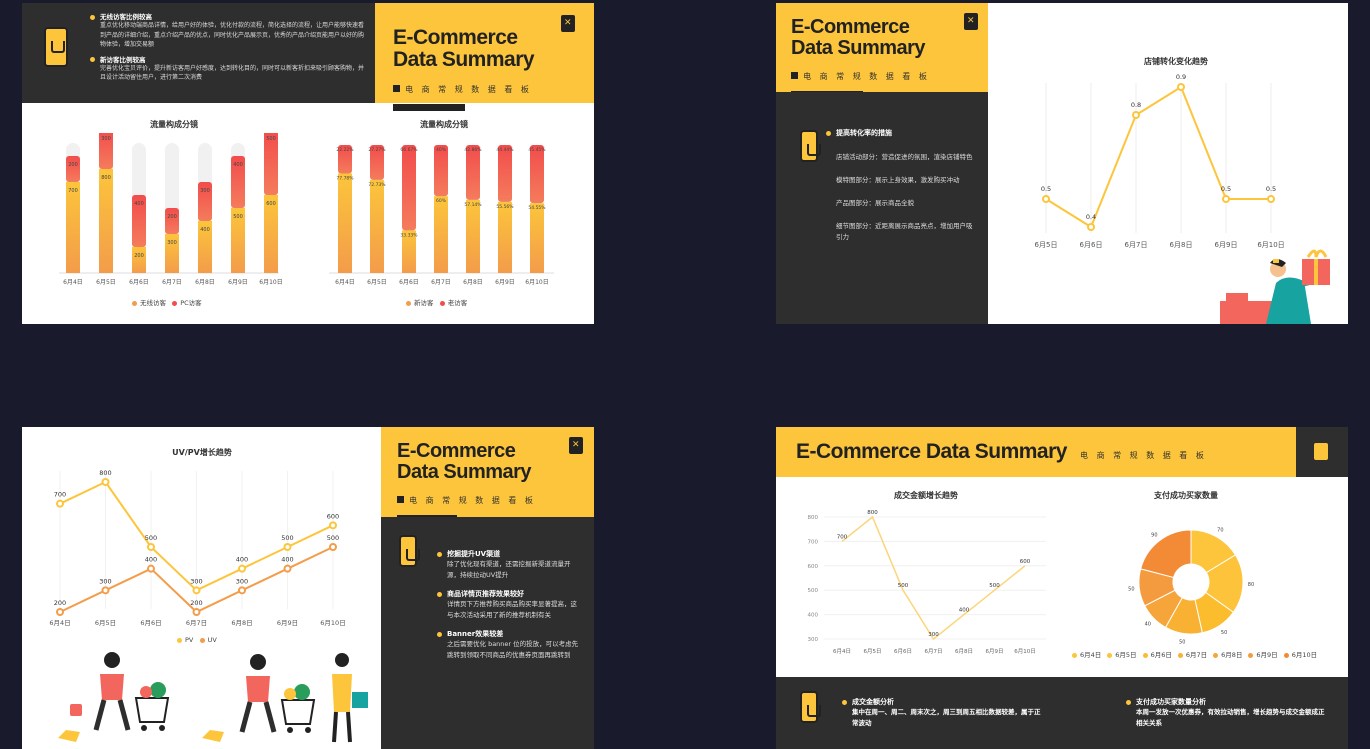 The image size is (1370, 749). I want to click on chart2-label-new: 60%, so click(441, 201).